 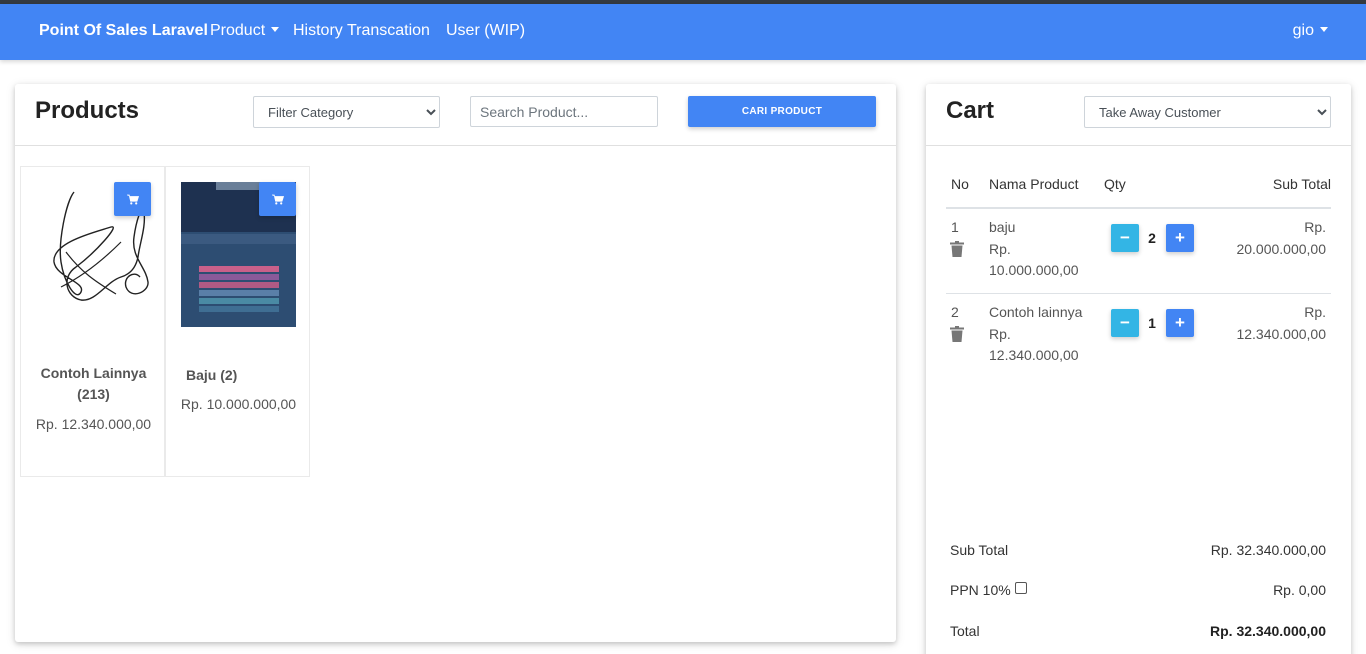 I want to click on qty-value: 2, so click(x=1152, y=238).